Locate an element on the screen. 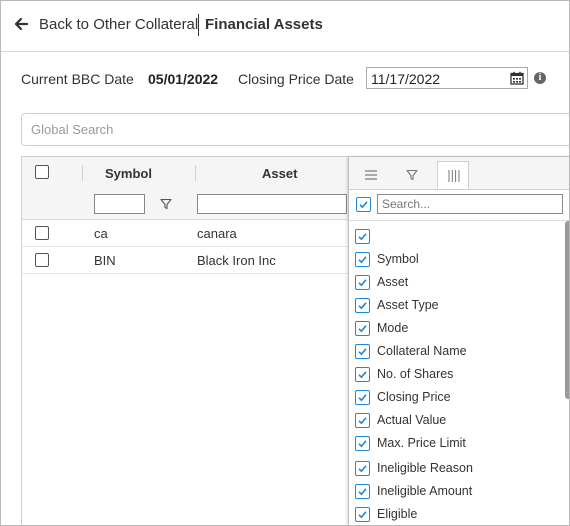 The width and height of the screenshot is (570, 526). asset-filter-input is located at coordinates (272, 204).